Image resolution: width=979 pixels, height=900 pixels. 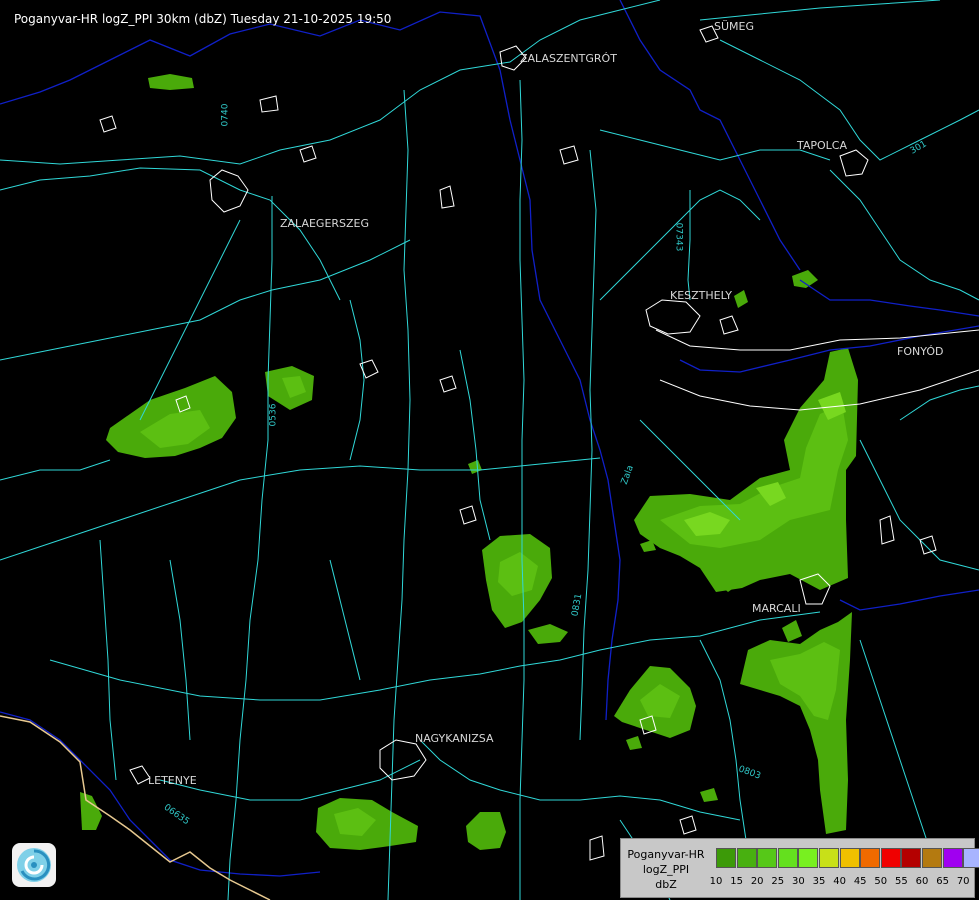 I want to click on city-label-keszthely: KESZTHELY, so click(x=701, y=295).